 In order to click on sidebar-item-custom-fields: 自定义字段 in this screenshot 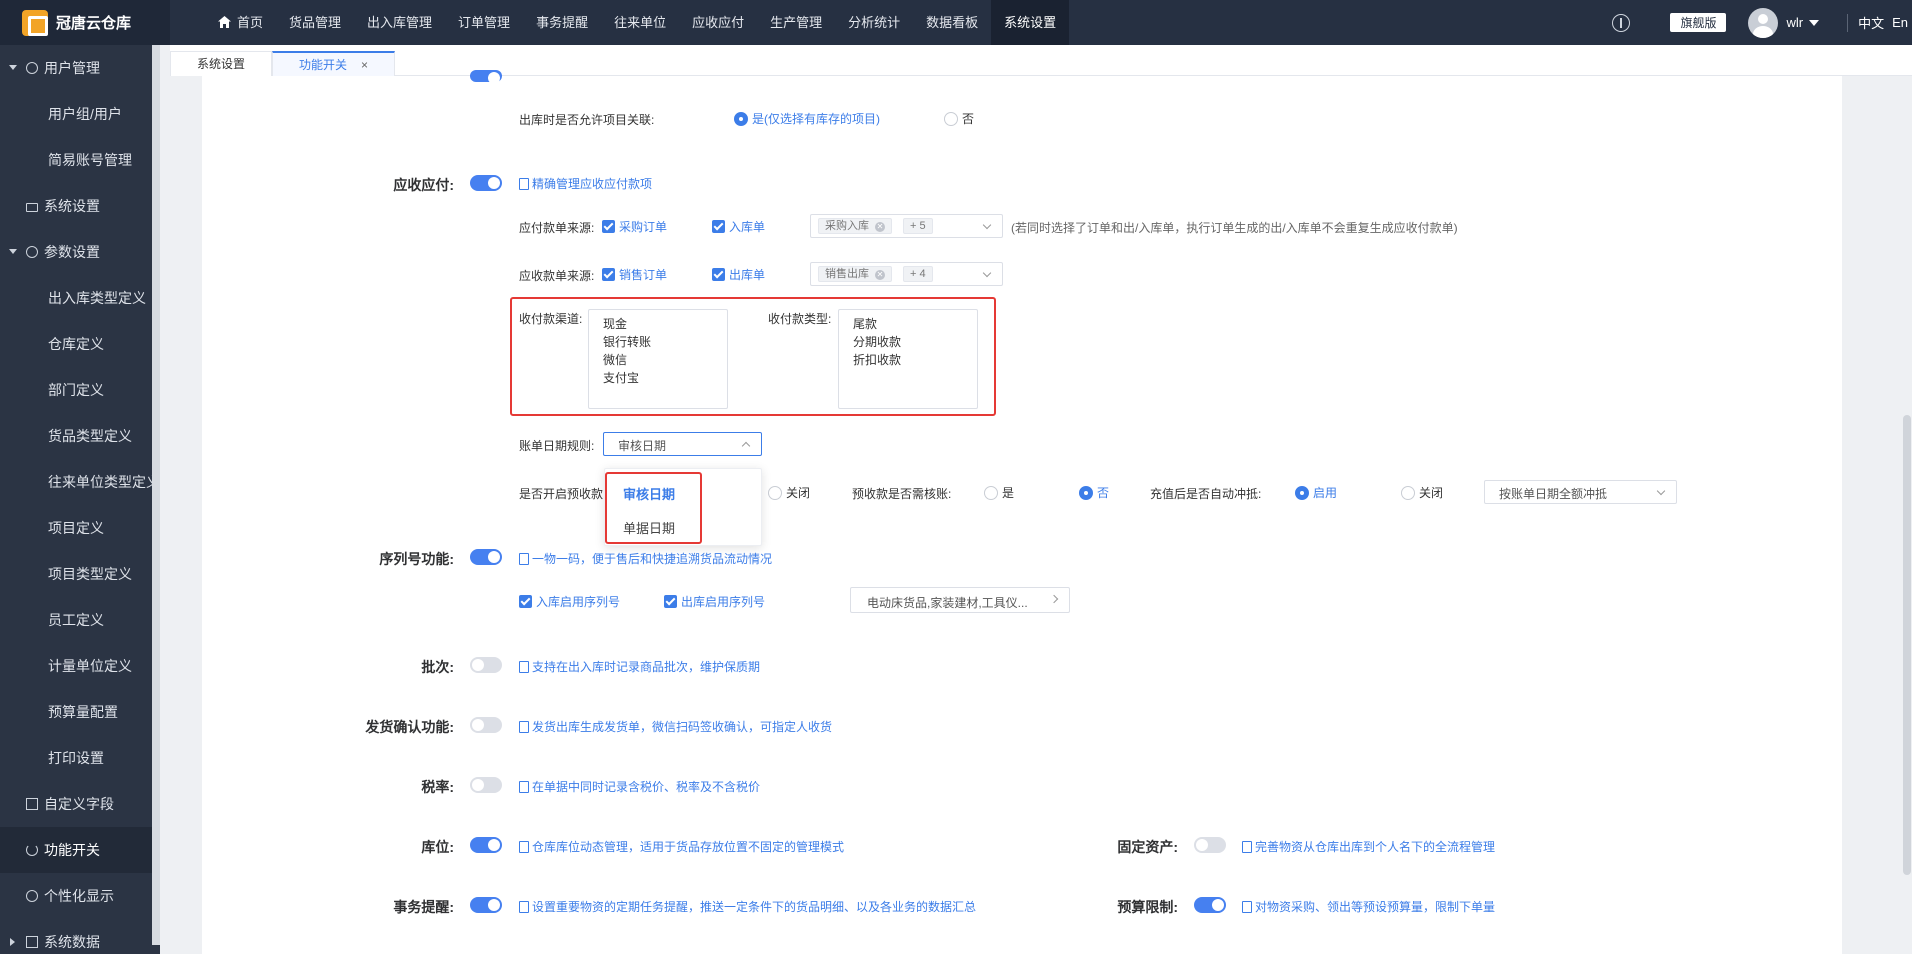, I will do `click(80, 804)`.